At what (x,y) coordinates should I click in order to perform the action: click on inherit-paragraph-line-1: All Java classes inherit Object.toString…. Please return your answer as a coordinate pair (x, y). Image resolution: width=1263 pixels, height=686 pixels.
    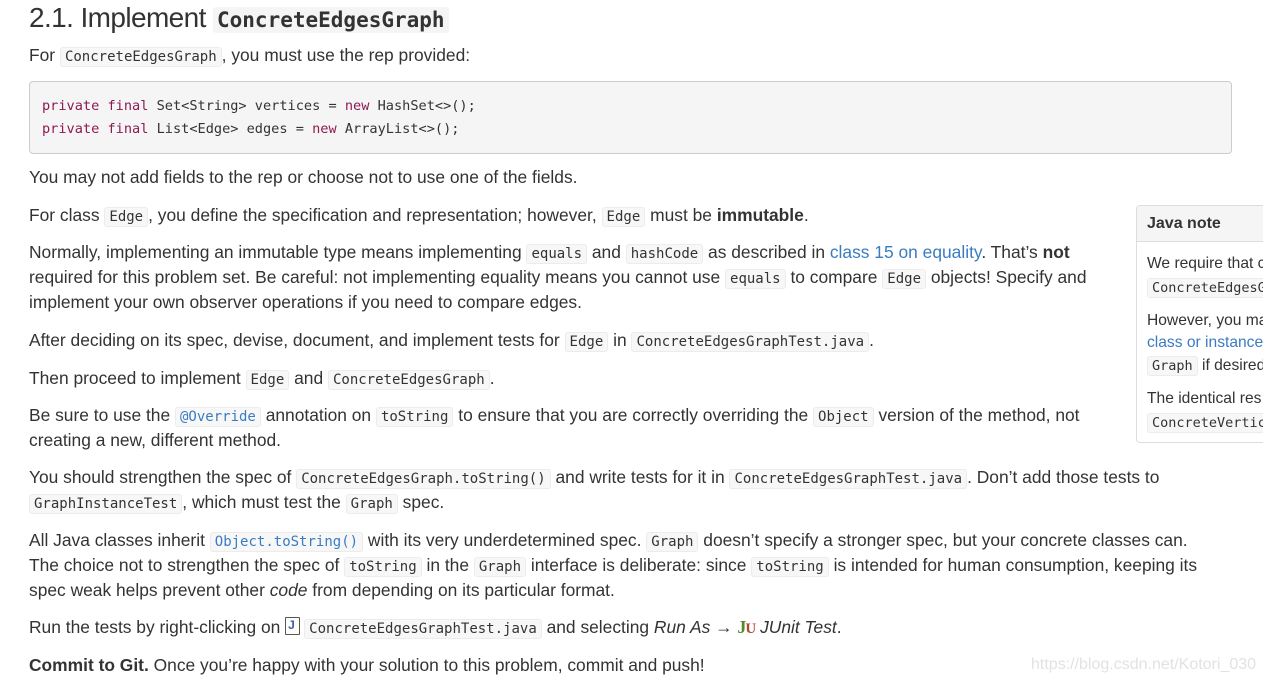
    Looking at the image, I should click on (608, 541).